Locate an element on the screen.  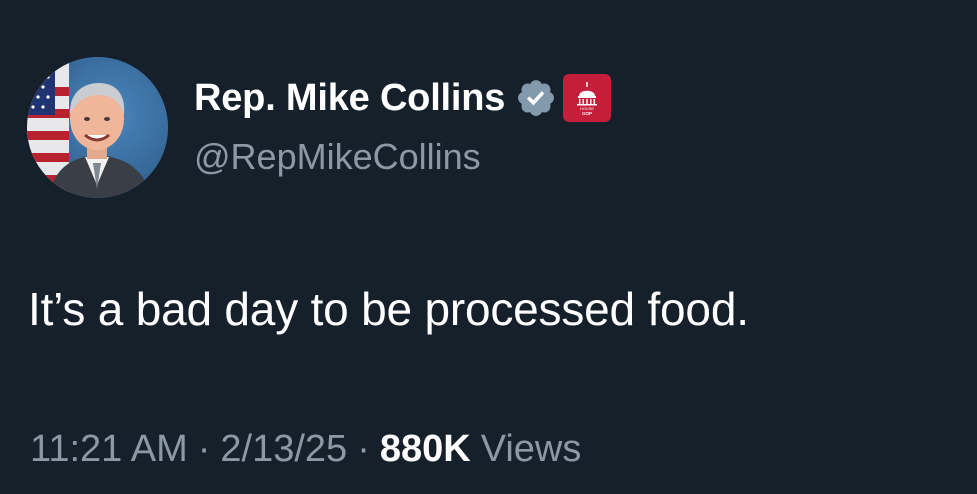
capitol-dome-icon: HOUSE GOP is located at coordinates (587, 99).